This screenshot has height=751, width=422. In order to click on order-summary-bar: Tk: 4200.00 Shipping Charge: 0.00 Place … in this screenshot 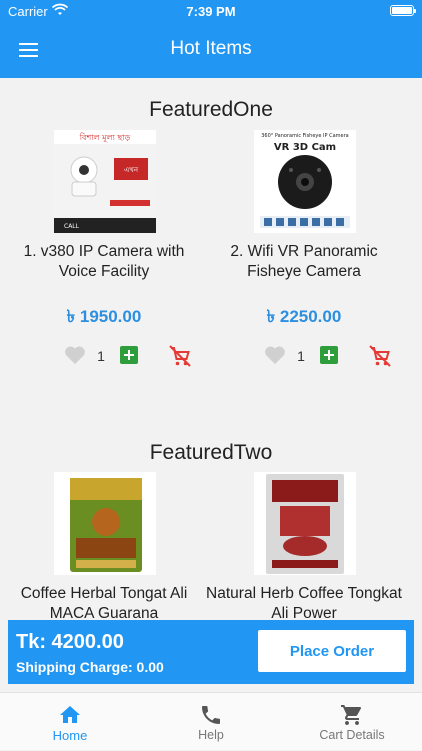, I will do `click(211, 652)`.